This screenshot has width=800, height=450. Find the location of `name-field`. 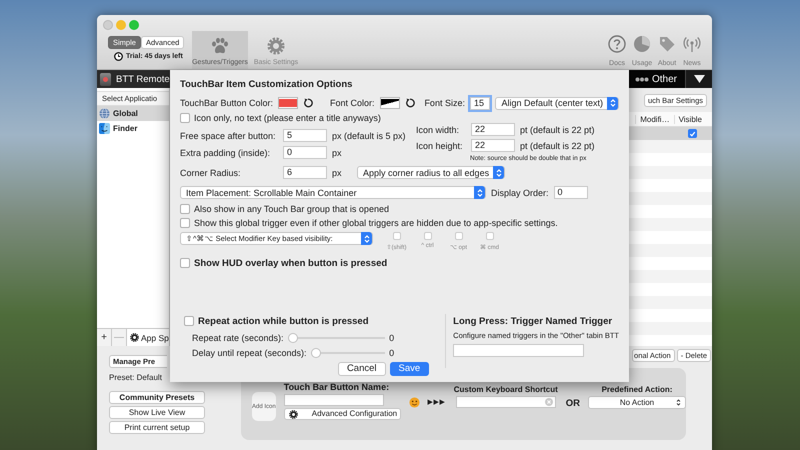

name-field is located at coordinates (334, 400).